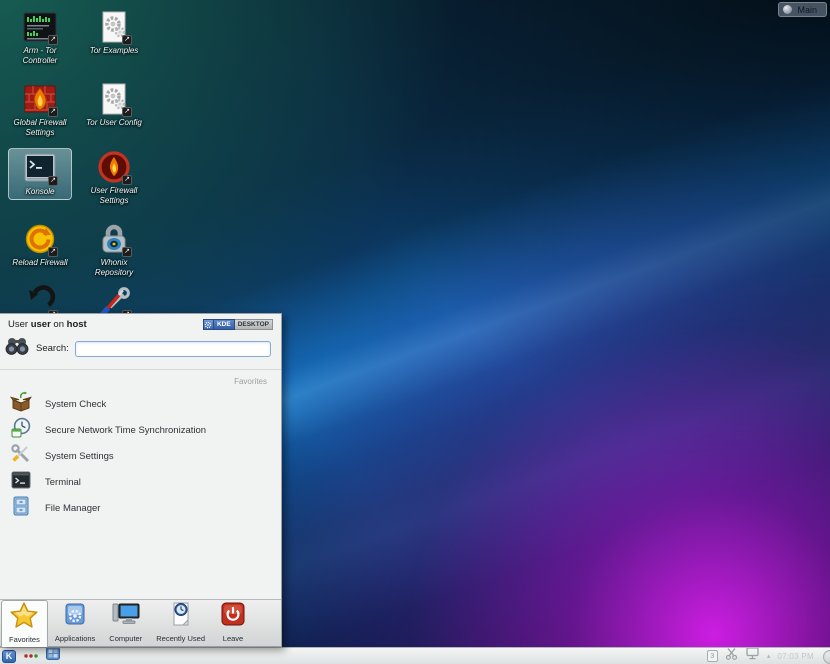 The image size is (830, 664). Describe the element at coordinates (24, 617) in the screenshot. I see `star-icon` at that location.